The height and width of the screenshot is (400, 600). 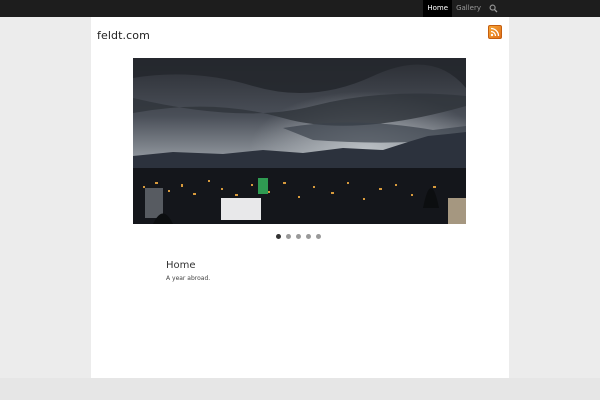 I want to click on top-navigation-bar: Home Gallery, so click(x=300, y=8).